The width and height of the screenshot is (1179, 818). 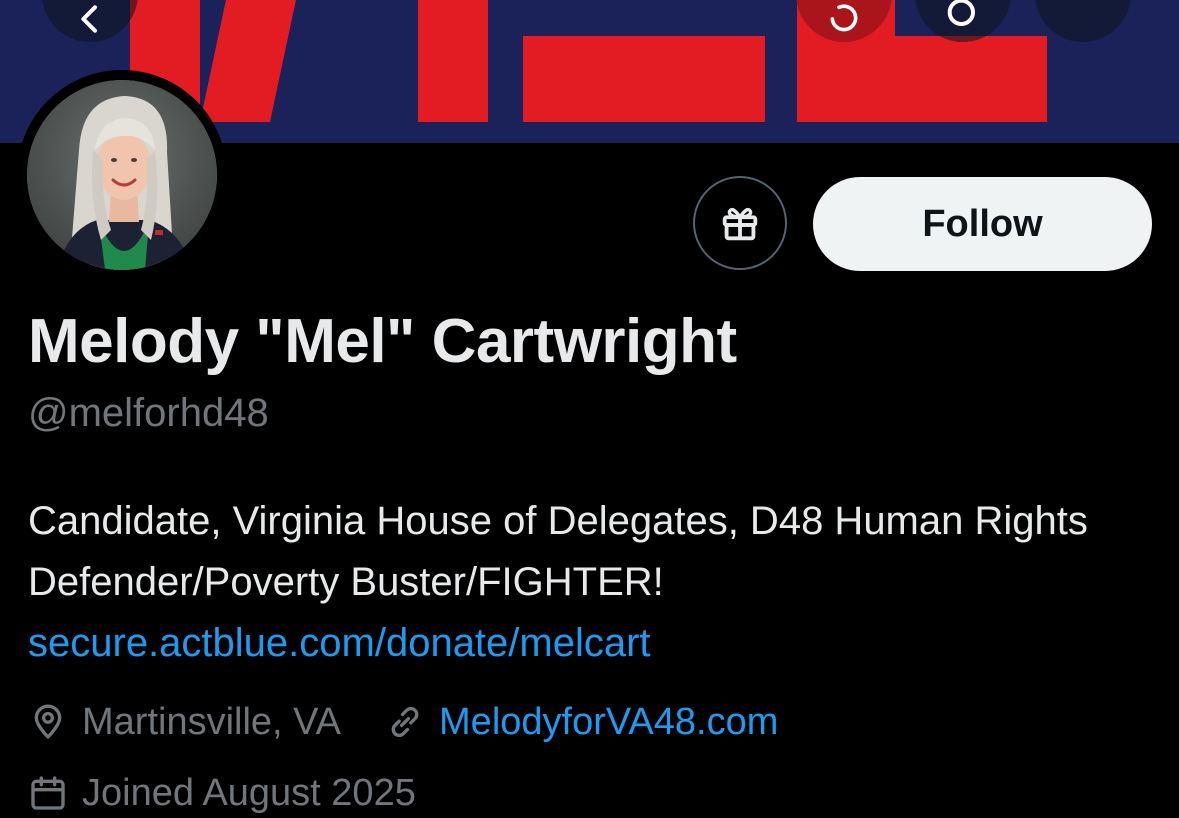 I want to click on bio-link: secure.actblue.com/donate/melcart, so click(x=588, y=643).